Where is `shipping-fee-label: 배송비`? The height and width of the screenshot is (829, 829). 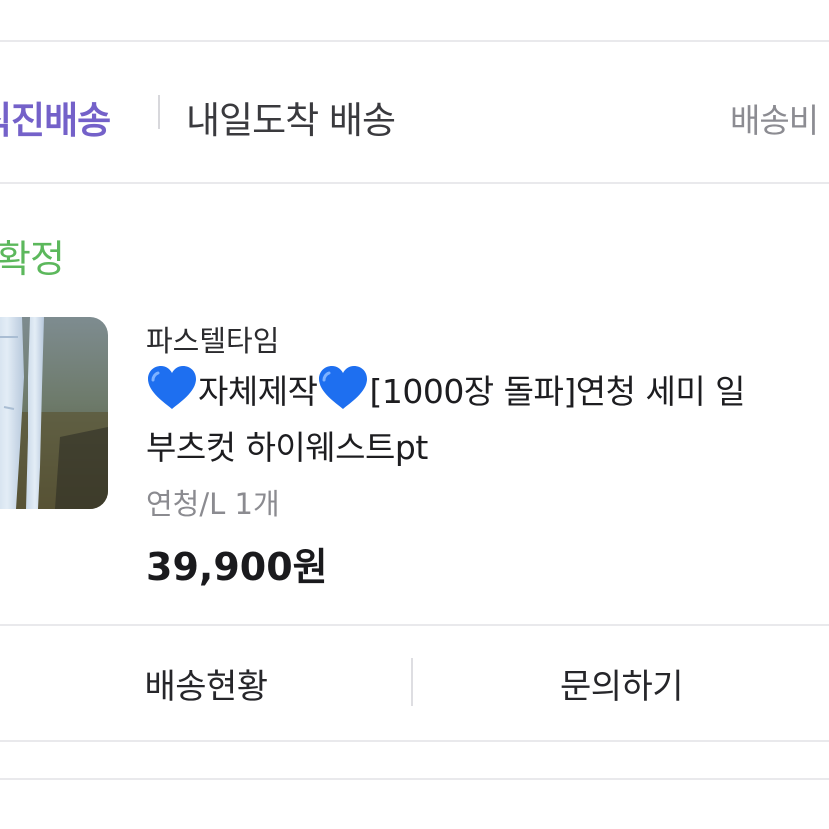
shipping-fee-label: 배송비 is located at coordinates (774, 120).